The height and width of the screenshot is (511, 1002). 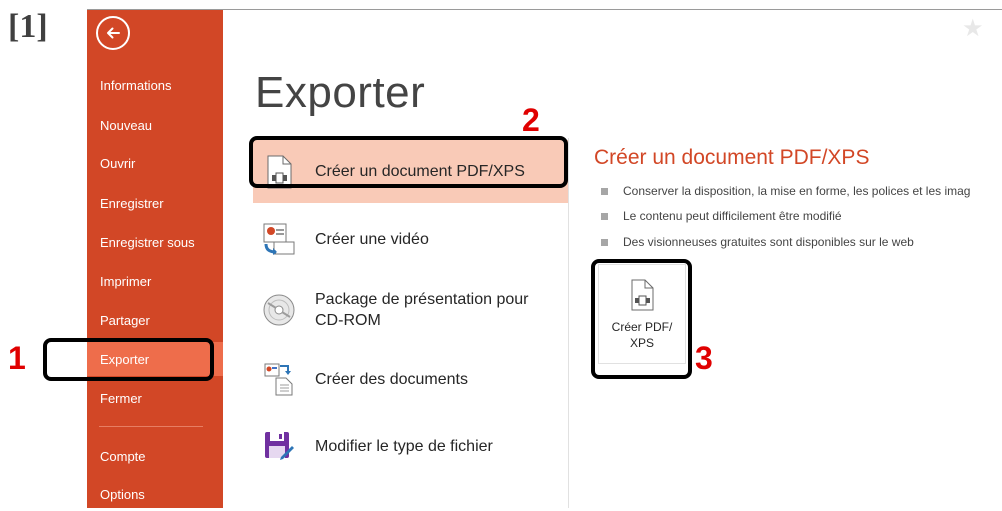 What do you see at coordinates (155, 398) in the screenshot?
I see `sidebar-item-fermer: Fermer` at bounding box center [155, 398].